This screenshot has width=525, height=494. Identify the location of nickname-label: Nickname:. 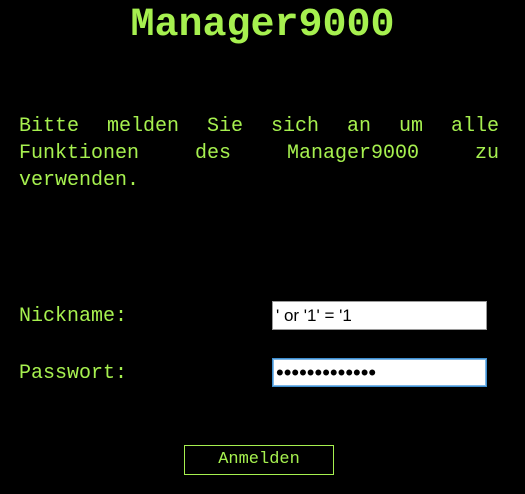
(73, 316).